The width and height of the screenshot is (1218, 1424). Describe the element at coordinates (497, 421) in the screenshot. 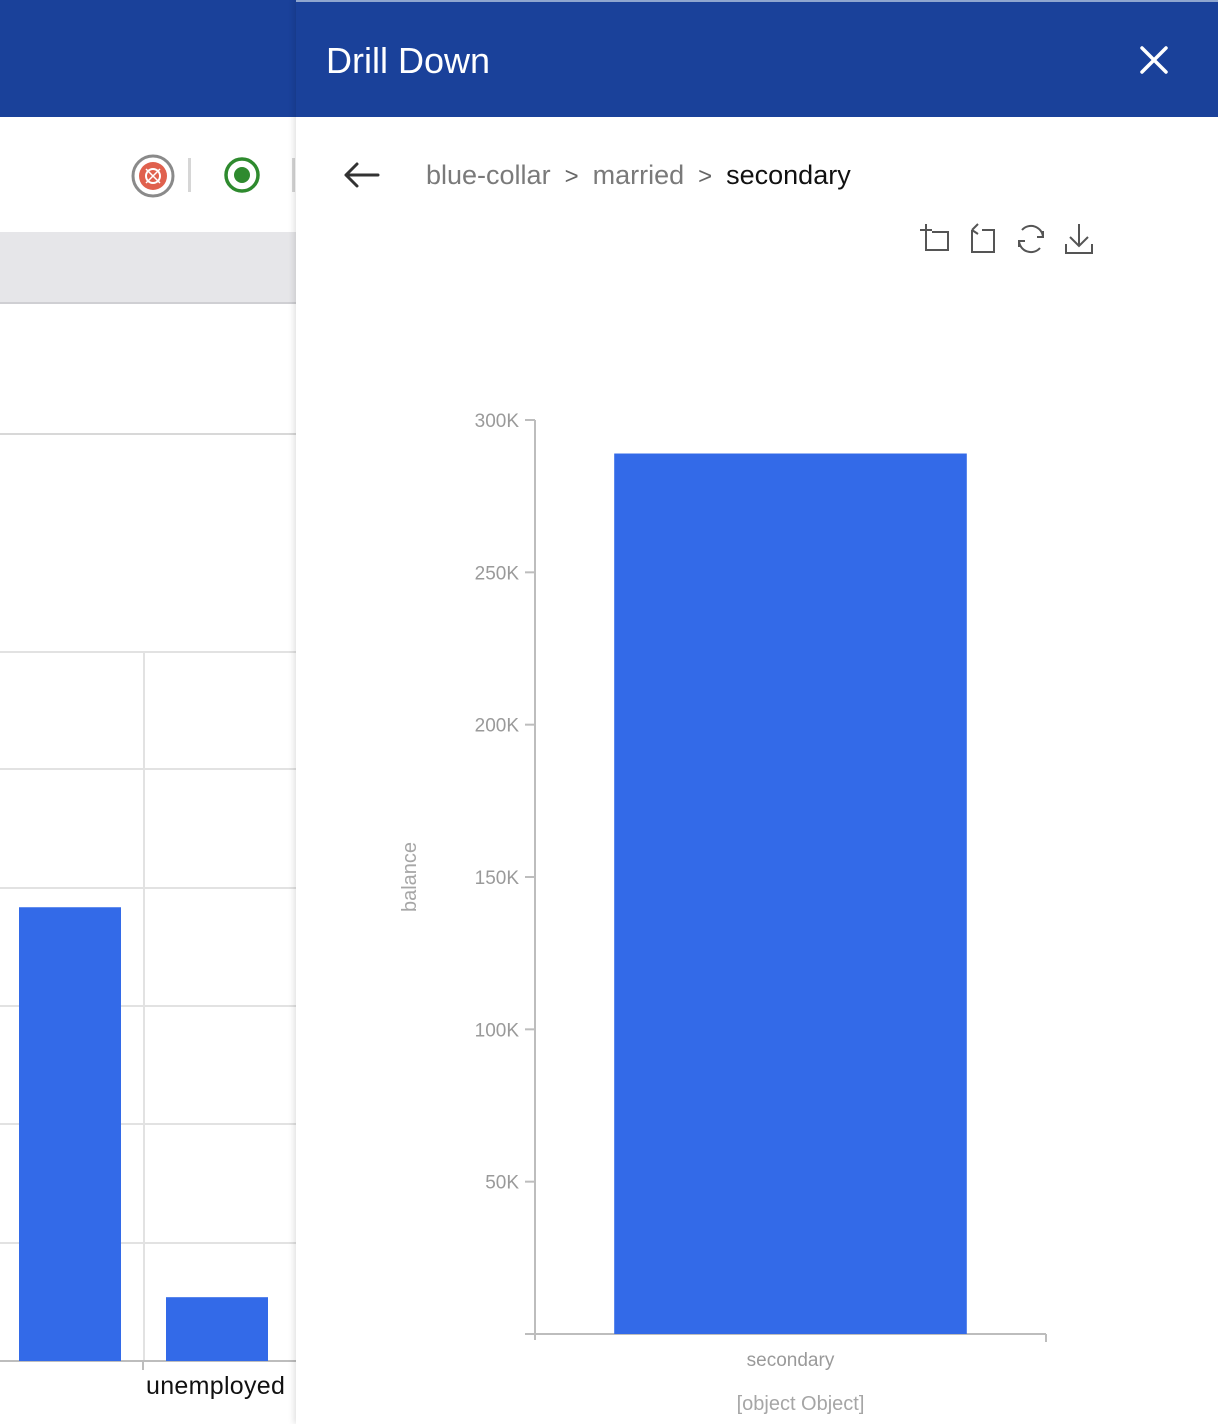

I see `y-tick-label: 300K` at that location.